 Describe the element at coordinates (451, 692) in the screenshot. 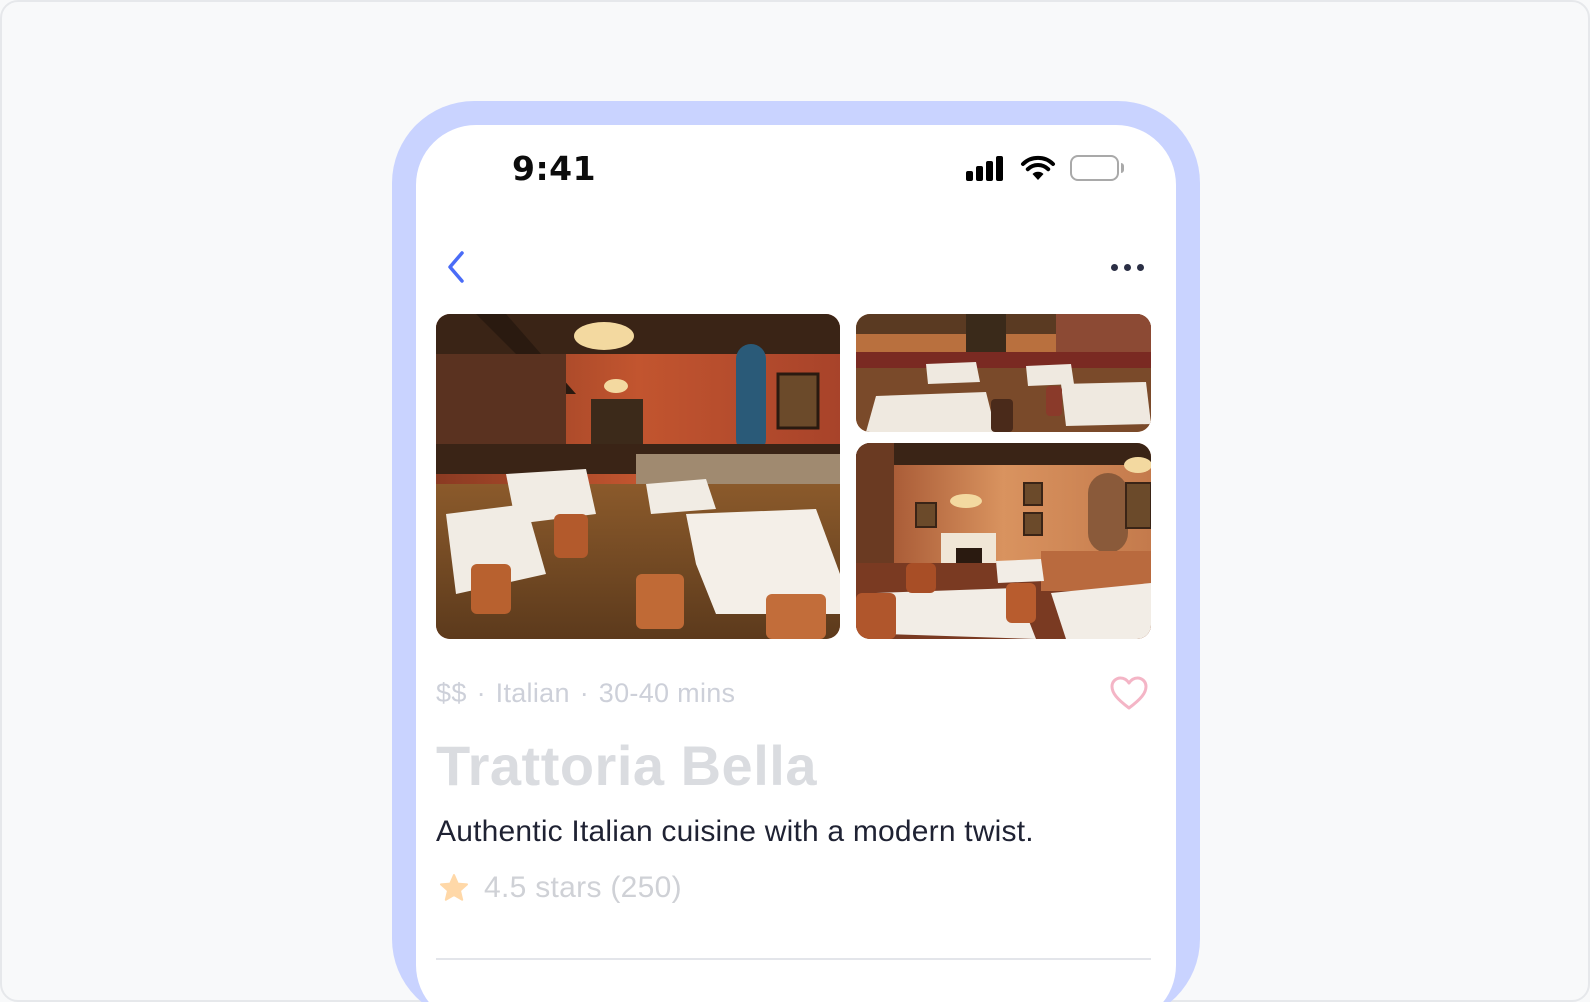

I see `price-level: $$` at that location.